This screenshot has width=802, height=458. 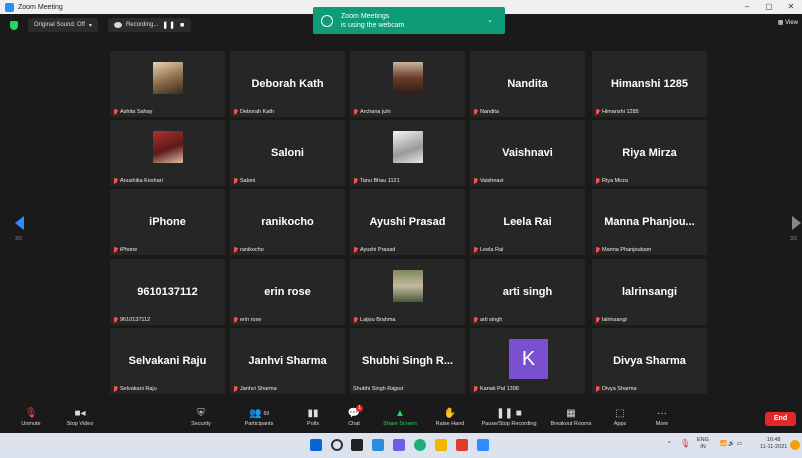 I want to click on participant-name: Himanshi 1285, so click(x=620, y=112).